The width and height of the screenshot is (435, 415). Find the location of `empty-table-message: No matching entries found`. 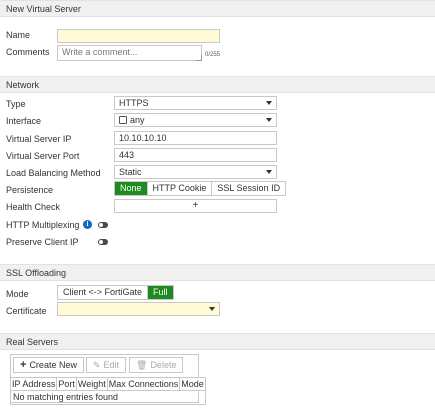

empty-table-message: No matching entries found is located at coordinates (108, 397).